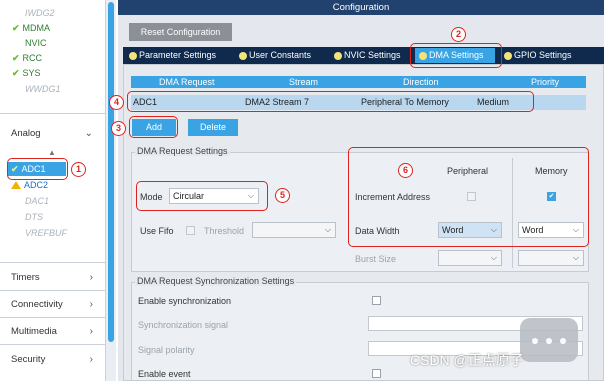 The image size is (604, 381). What do you see at coordinates (111, 172) in the screenshot?
I see `scrollbar-thumb` at bounding box center [111, 172].